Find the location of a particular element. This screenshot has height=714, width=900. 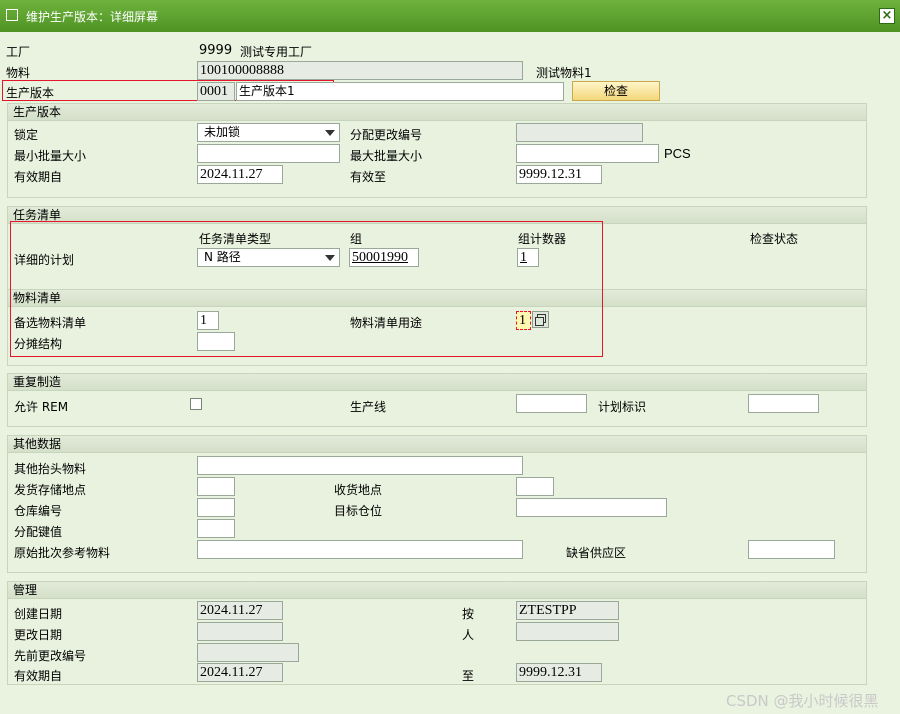

person-label: 人 is located at coordinates (468, 635).